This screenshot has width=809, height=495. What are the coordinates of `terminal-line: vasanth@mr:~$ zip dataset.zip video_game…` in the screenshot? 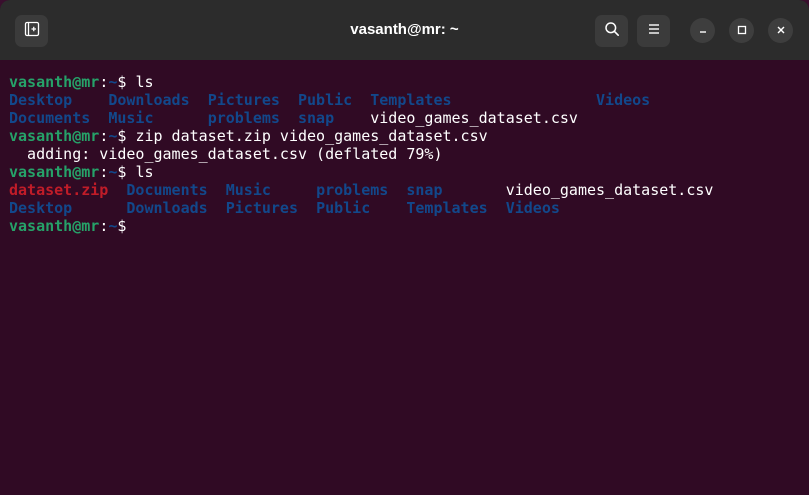 It's located at (409, 136).